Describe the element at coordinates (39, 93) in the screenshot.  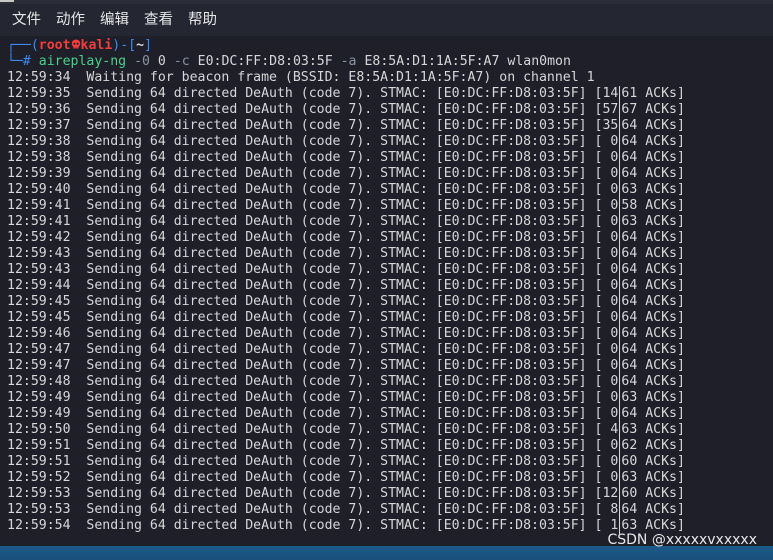
I see `row-time: 12:59:35` at that location.